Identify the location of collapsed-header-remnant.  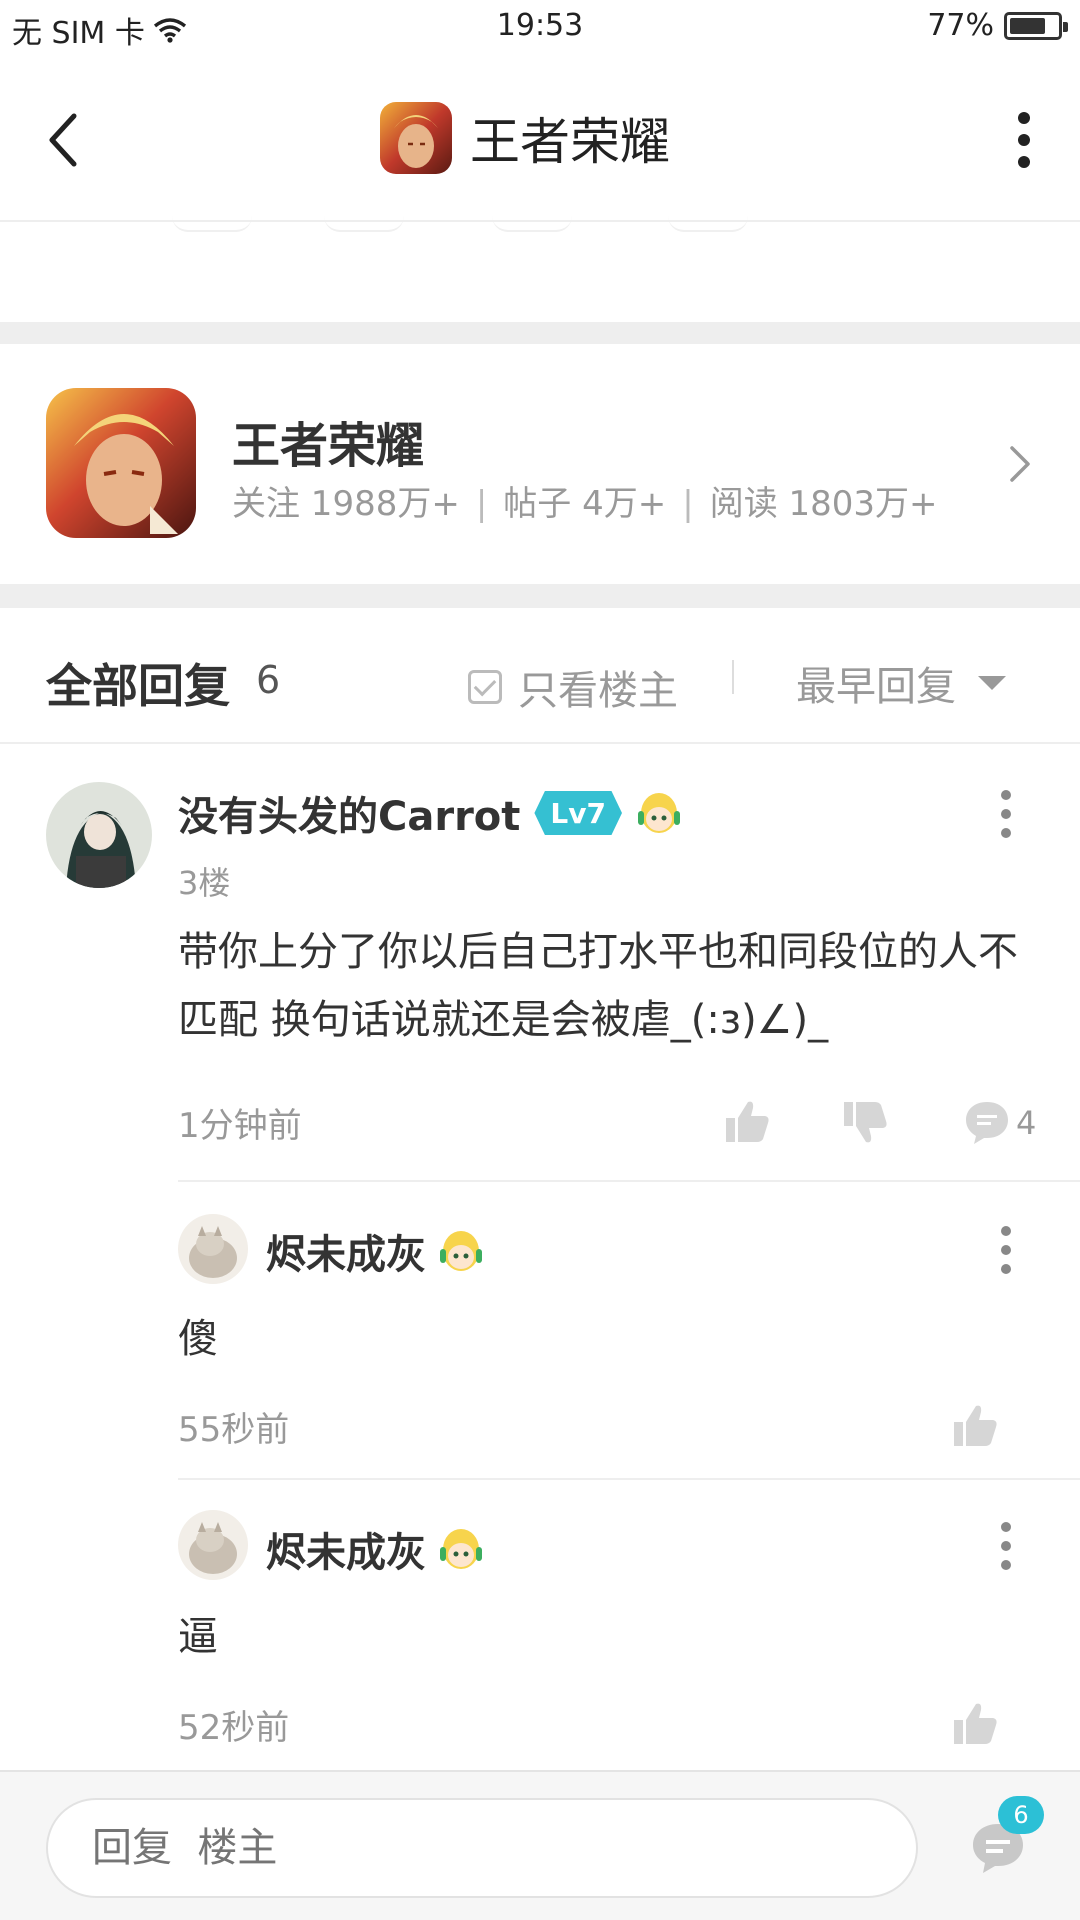
(540, 228).